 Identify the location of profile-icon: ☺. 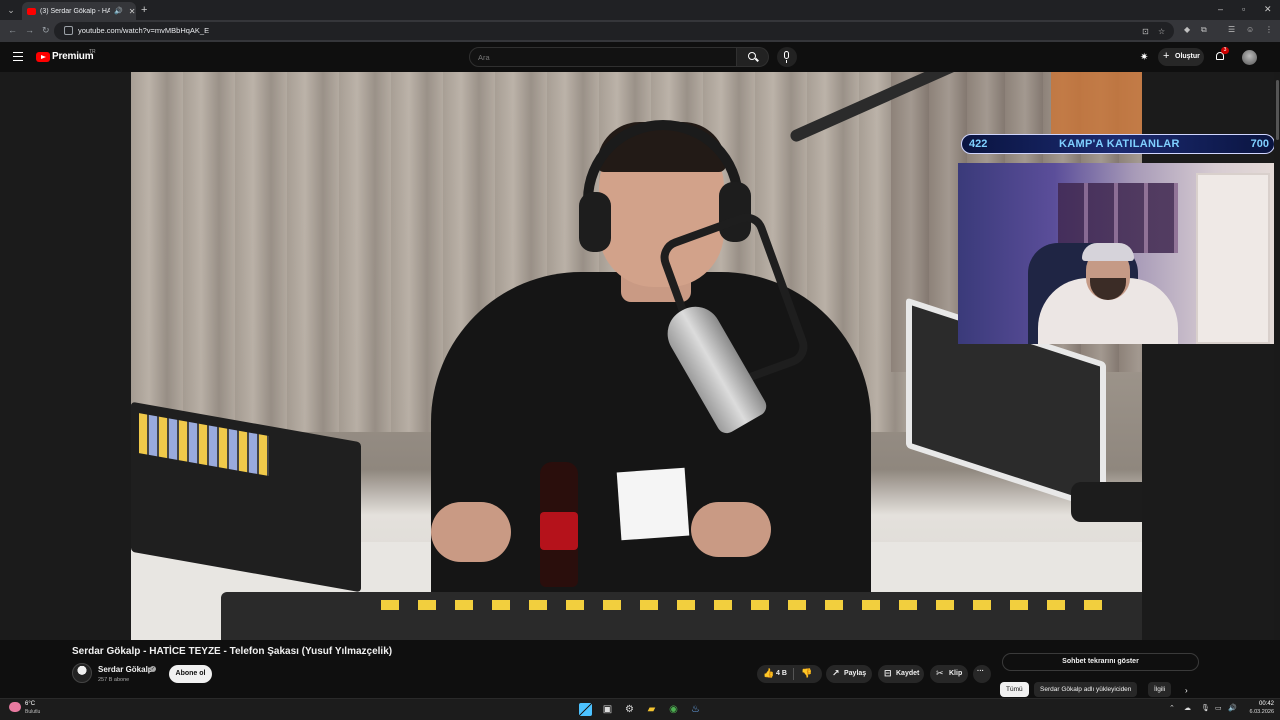
(1250, 29).